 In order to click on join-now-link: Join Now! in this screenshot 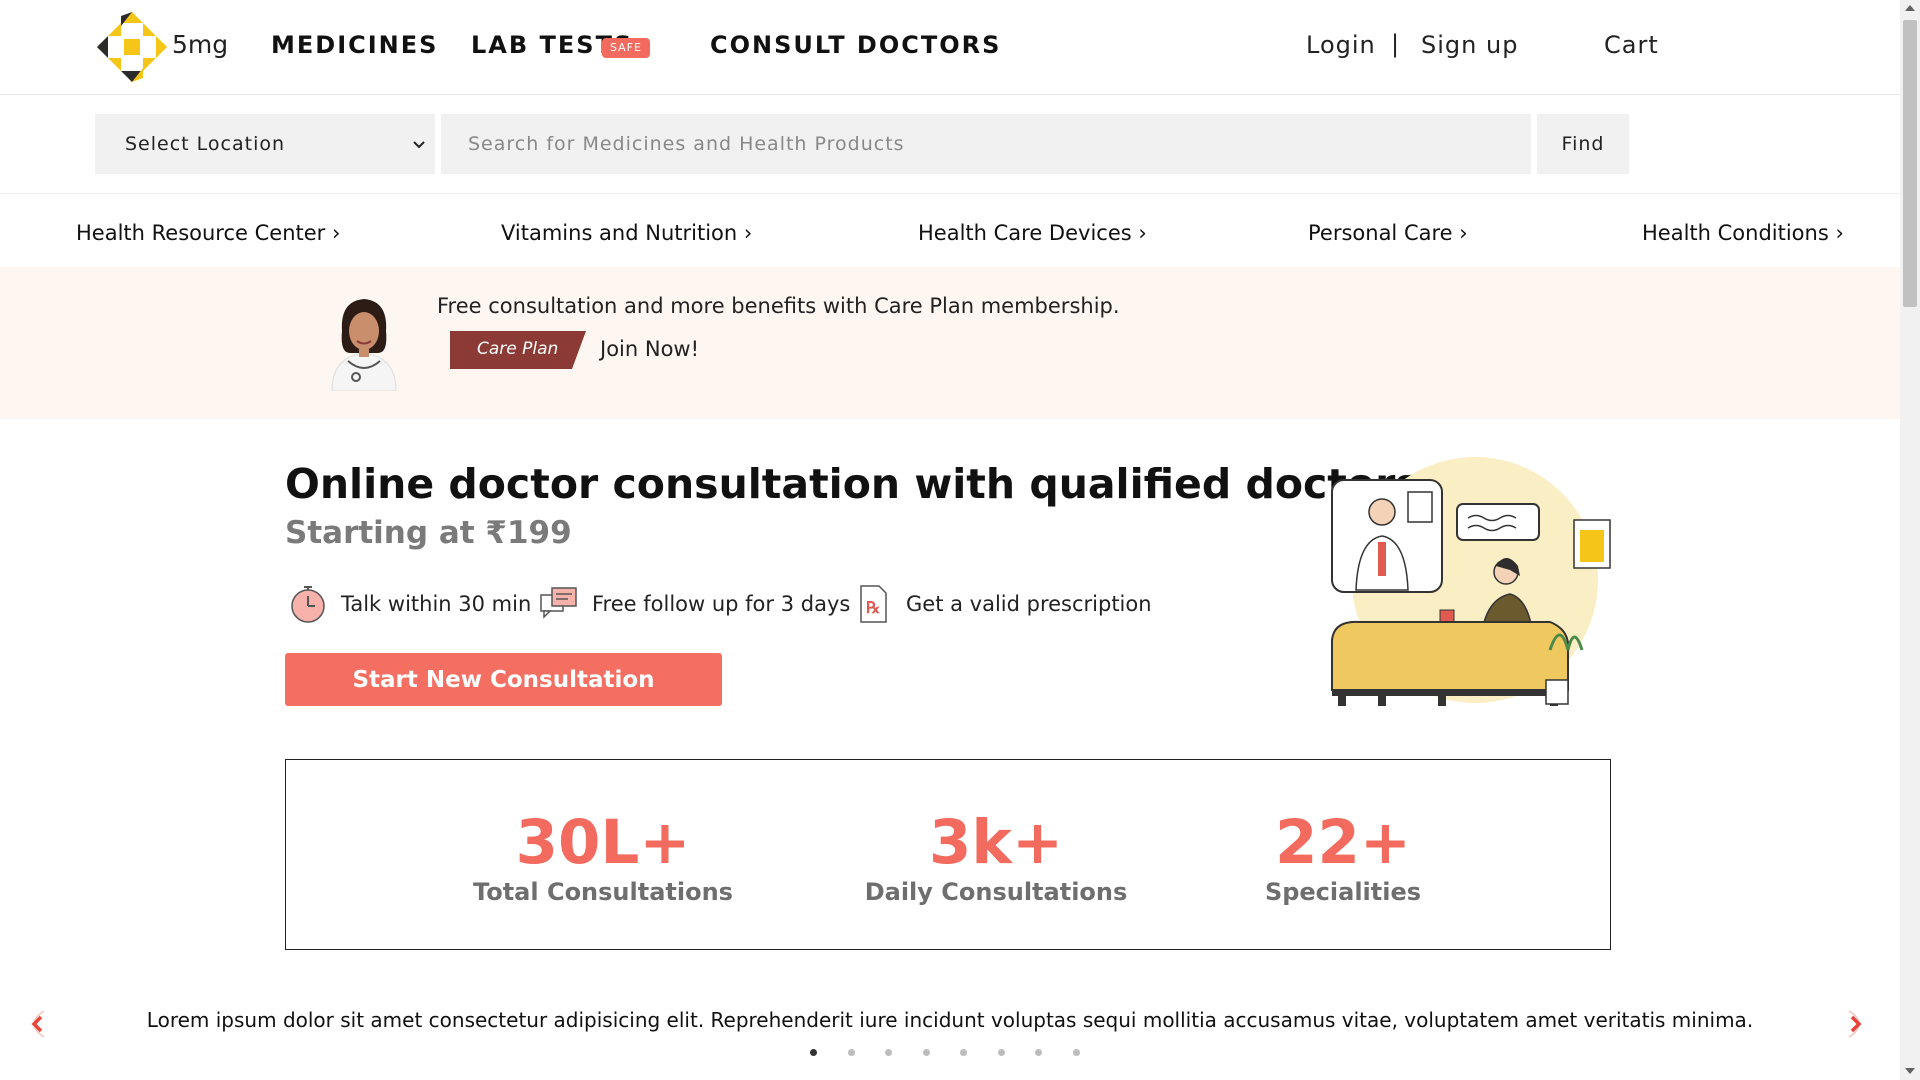, I will do `click(649, 349)`.